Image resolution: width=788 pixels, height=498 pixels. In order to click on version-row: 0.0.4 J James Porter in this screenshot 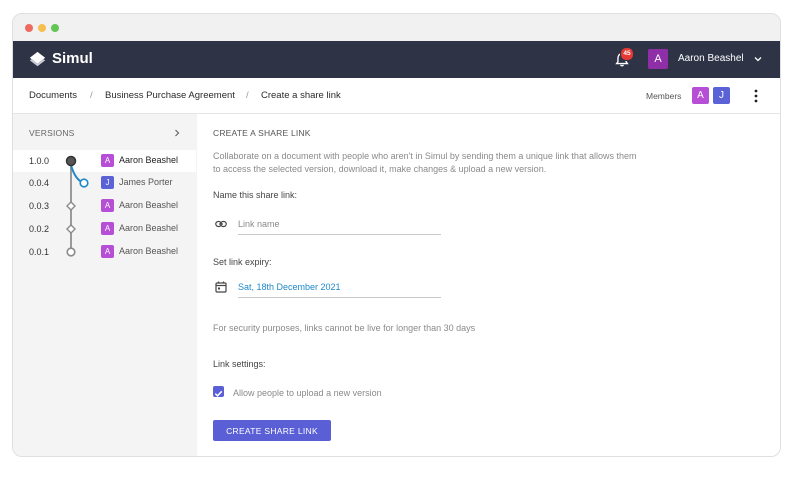, I will do `click(104, 183)`.